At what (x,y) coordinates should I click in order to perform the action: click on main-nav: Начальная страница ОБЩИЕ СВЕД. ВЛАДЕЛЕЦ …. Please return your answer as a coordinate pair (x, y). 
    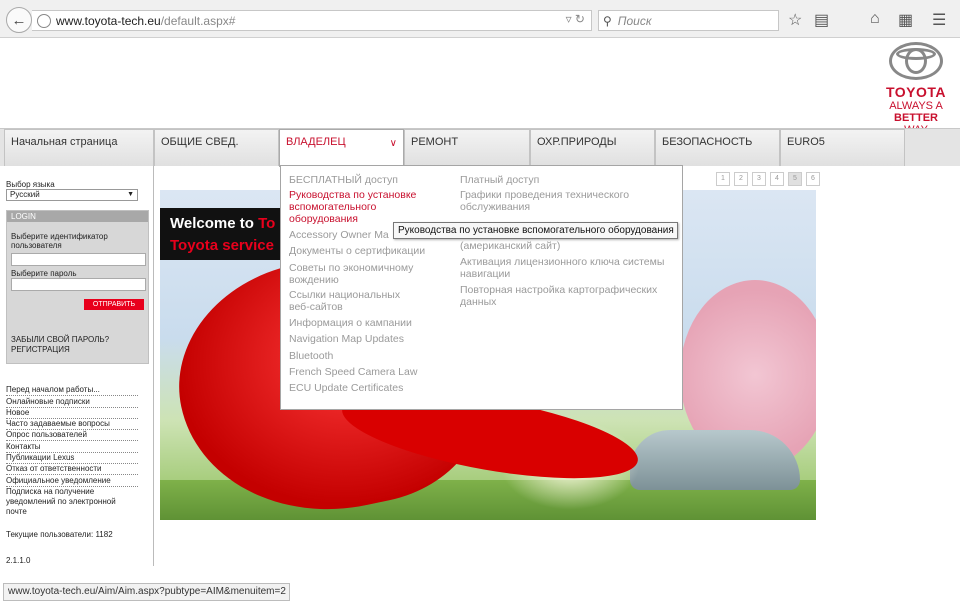
    Looking at the image, I should click on (480, 147).